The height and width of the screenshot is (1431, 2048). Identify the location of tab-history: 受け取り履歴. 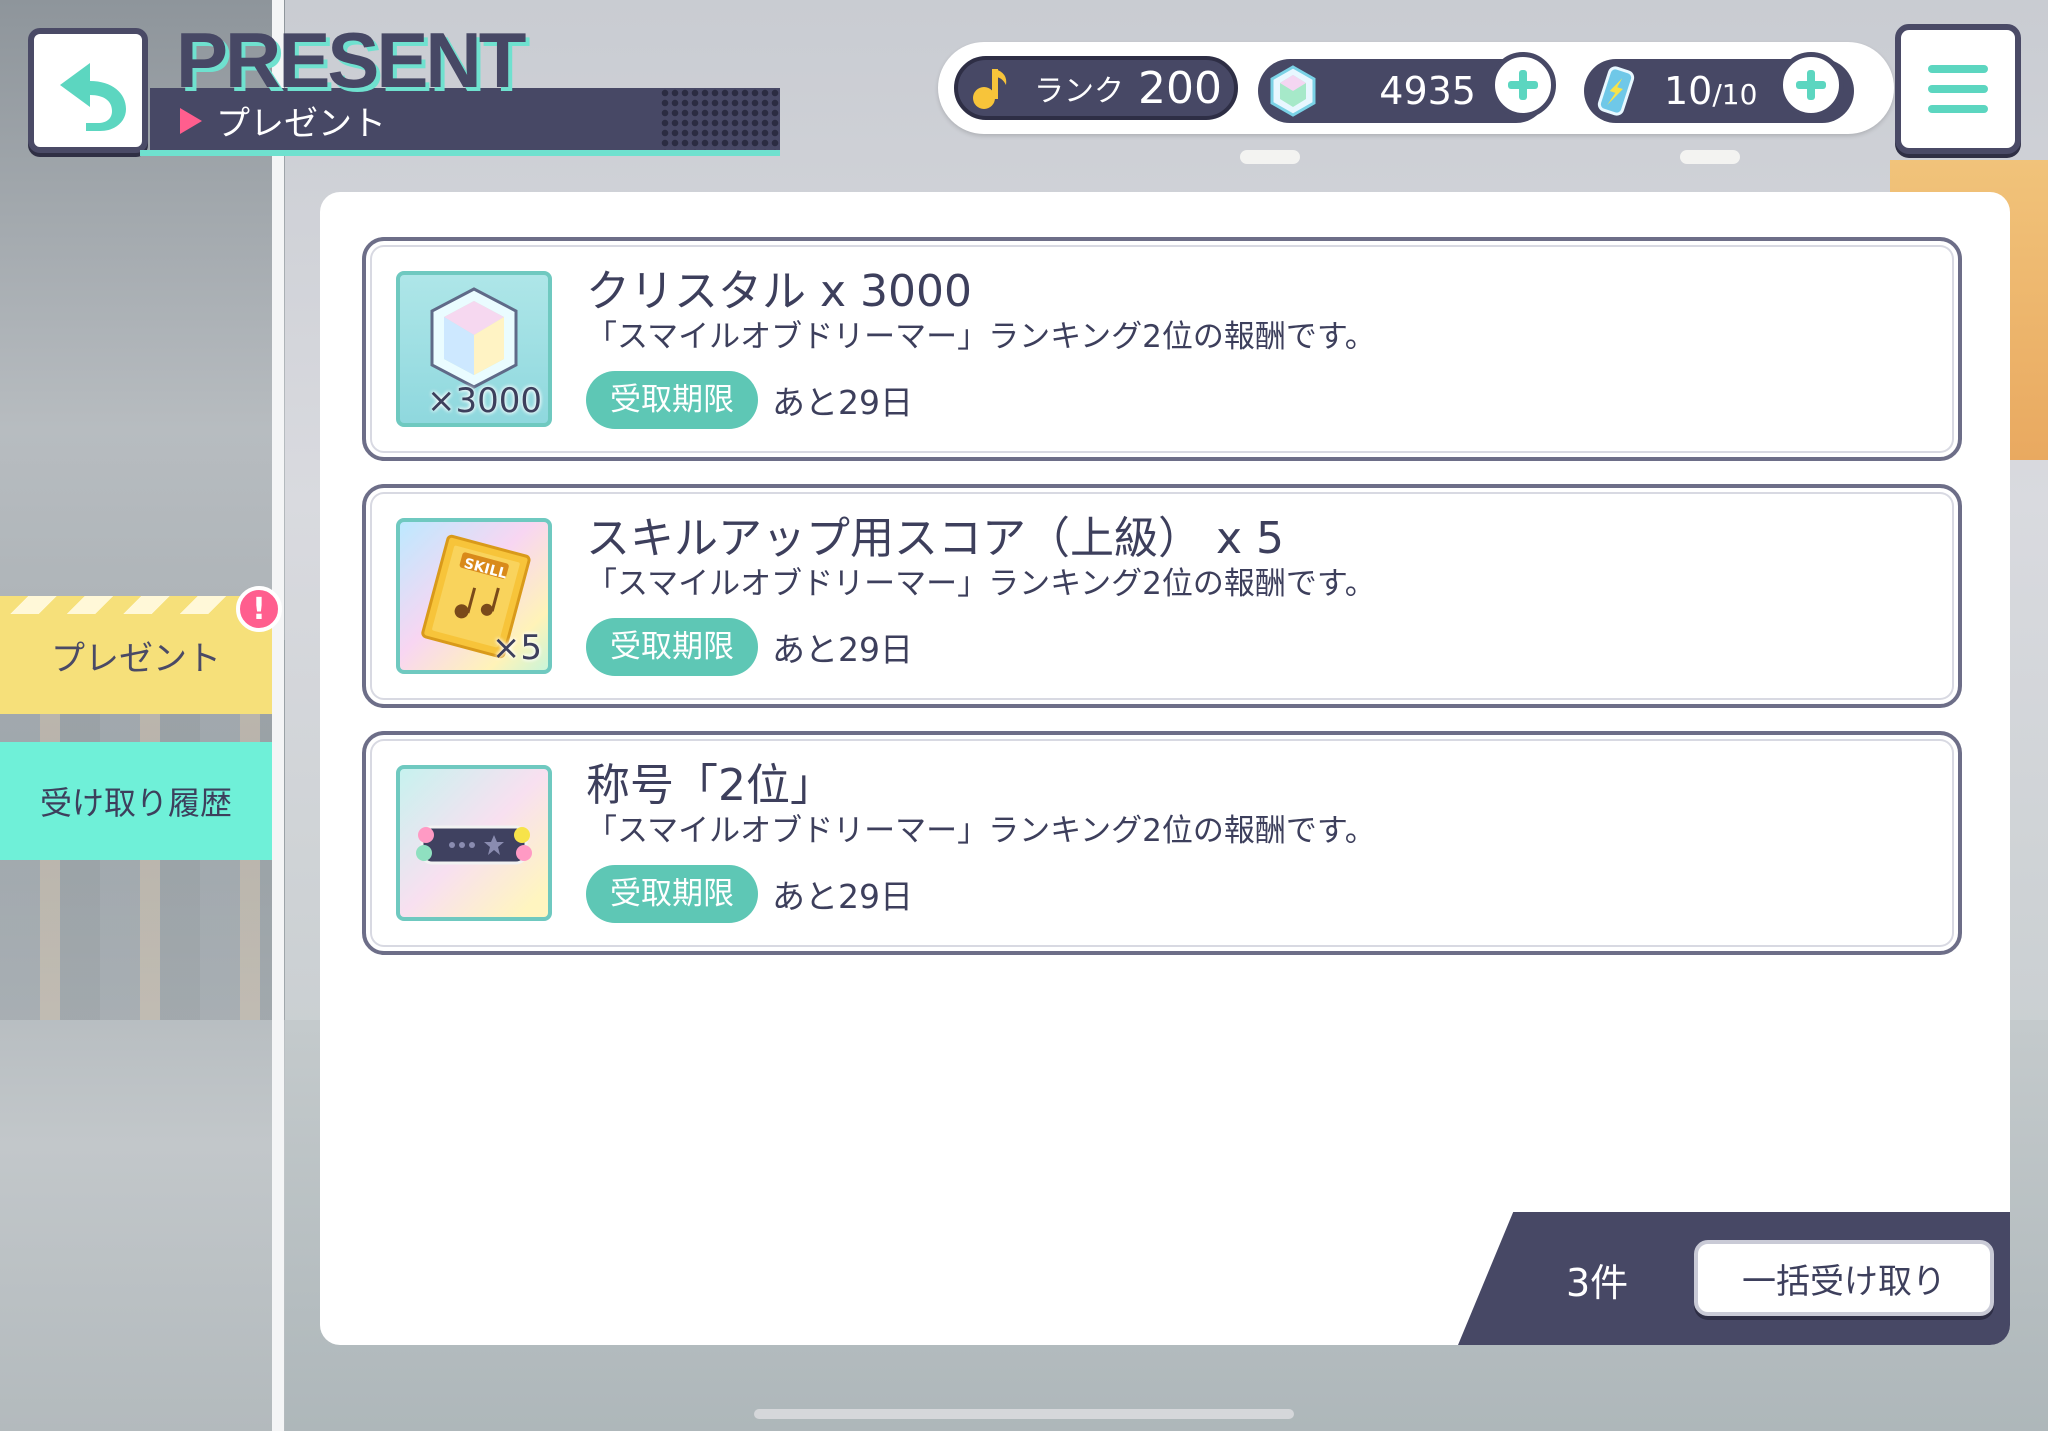
(136, 801).